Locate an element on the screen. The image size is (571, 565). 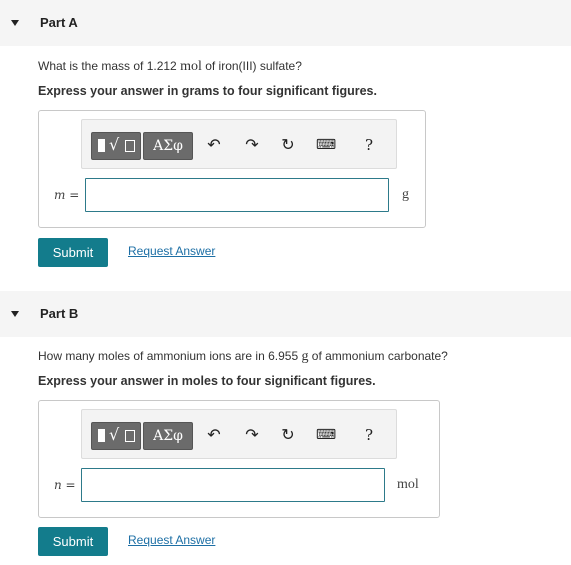
part-a-answer-box: √ ΑΣφ ↶ ↷ ↻ ⌨ ? m = g is located at coordinates (232, 169).